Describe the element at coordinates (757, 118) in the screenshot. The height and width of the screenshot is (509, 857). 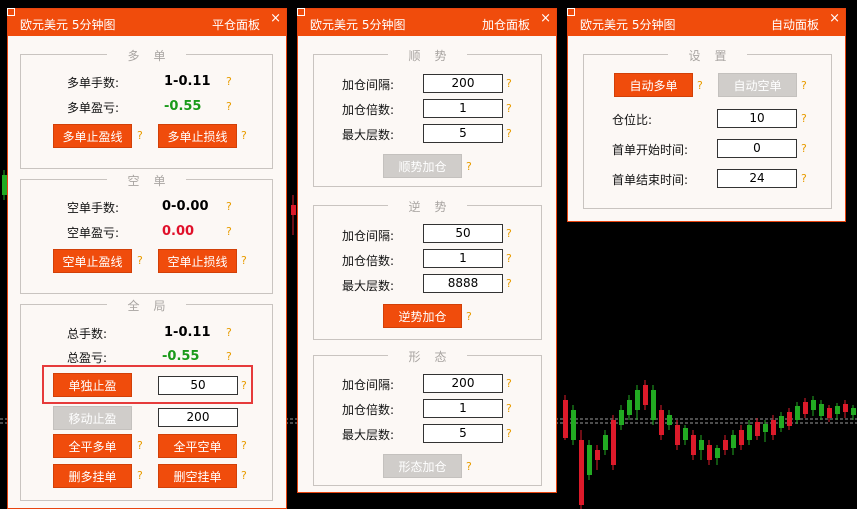
I see `position-ratio-input: 10` at that location.